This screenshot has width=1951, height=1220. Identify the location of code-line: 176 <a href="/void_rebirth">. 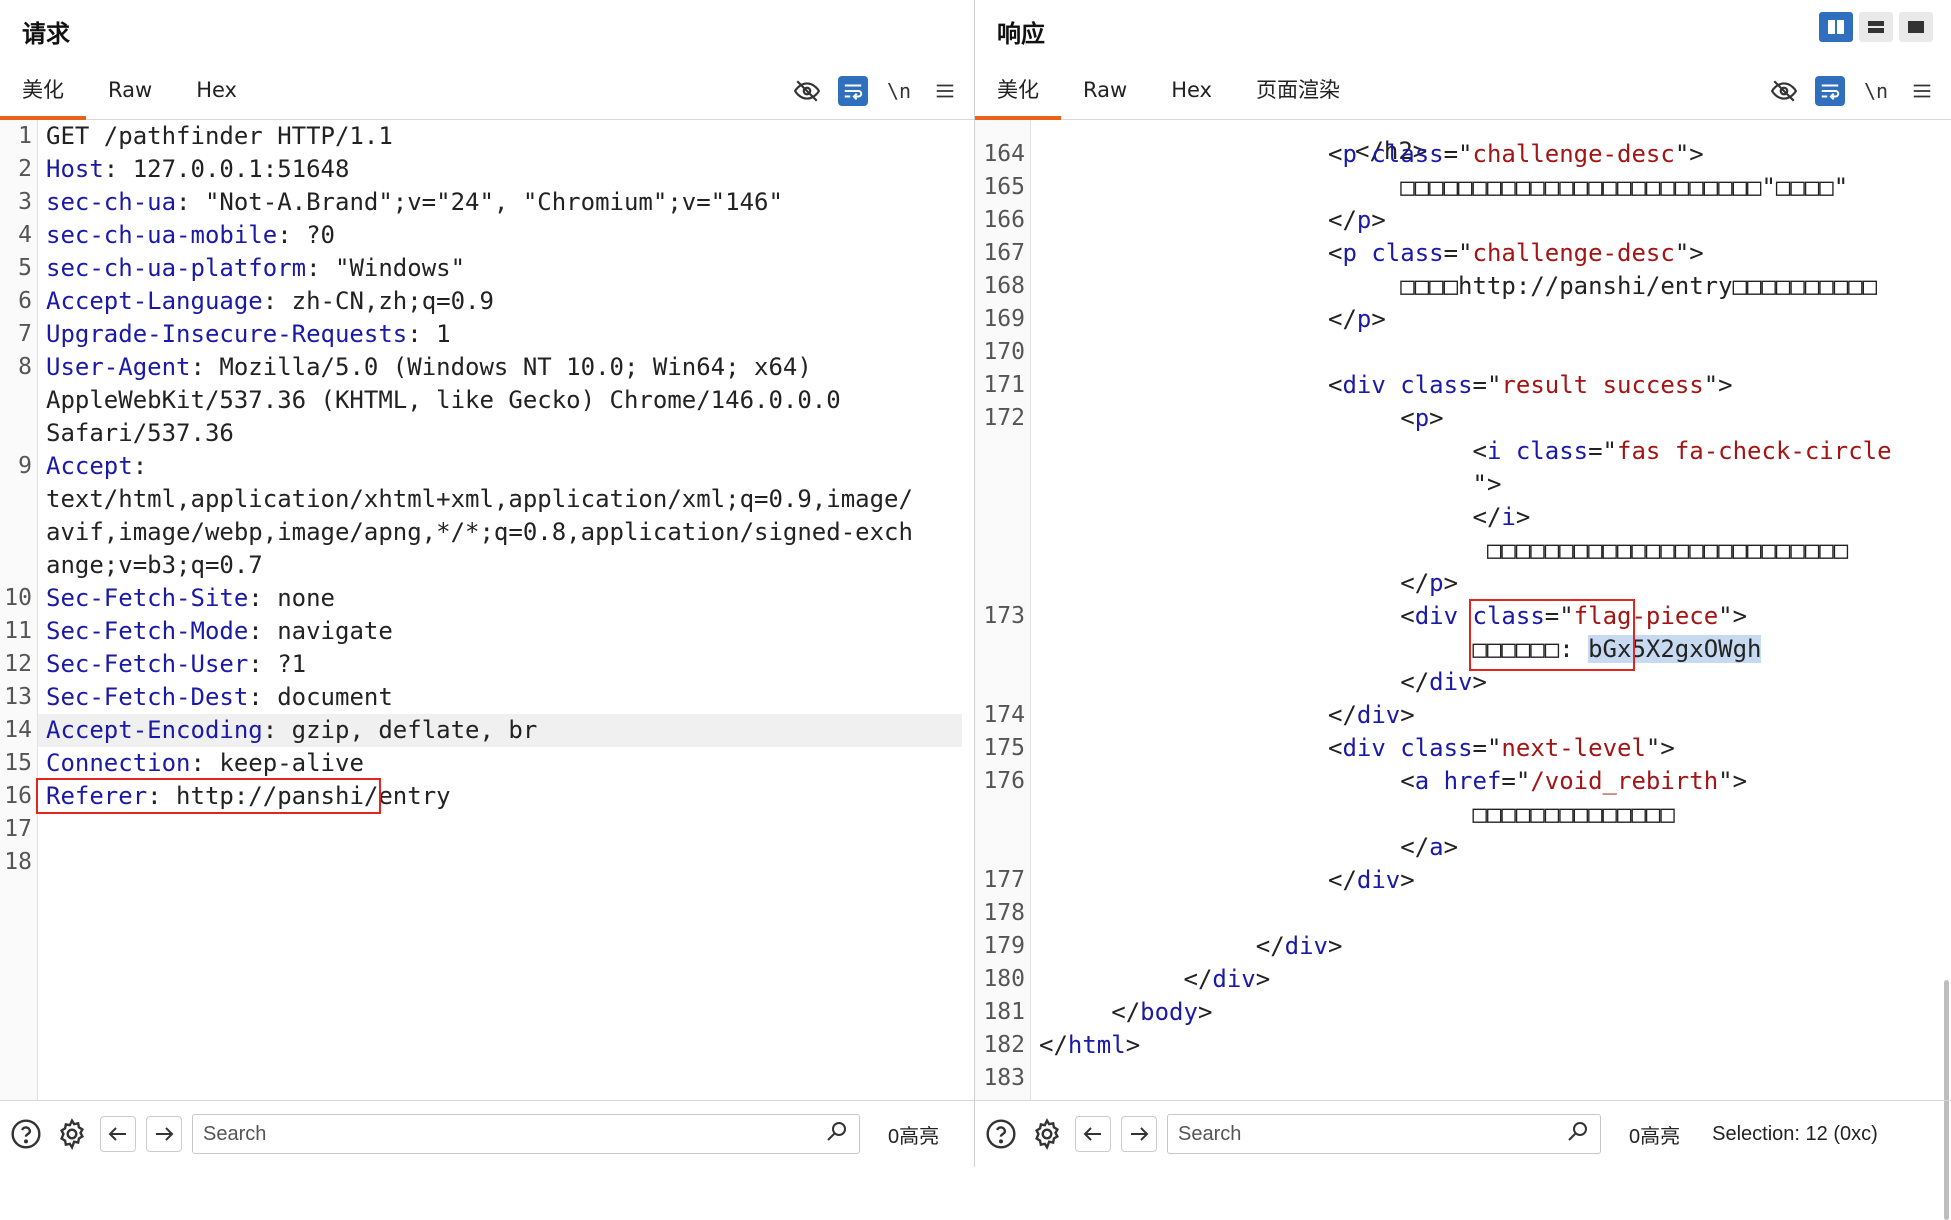
(1463, 781).